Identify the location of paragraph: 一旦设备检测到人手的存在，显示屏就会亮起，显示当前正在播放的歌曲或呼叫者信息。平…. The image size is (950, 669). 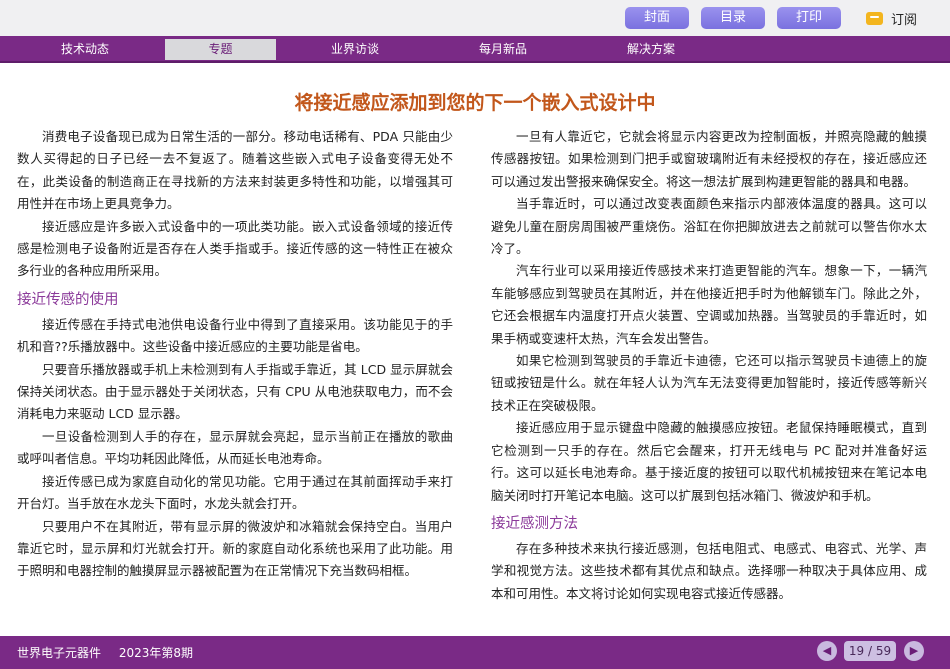
(235, 447).